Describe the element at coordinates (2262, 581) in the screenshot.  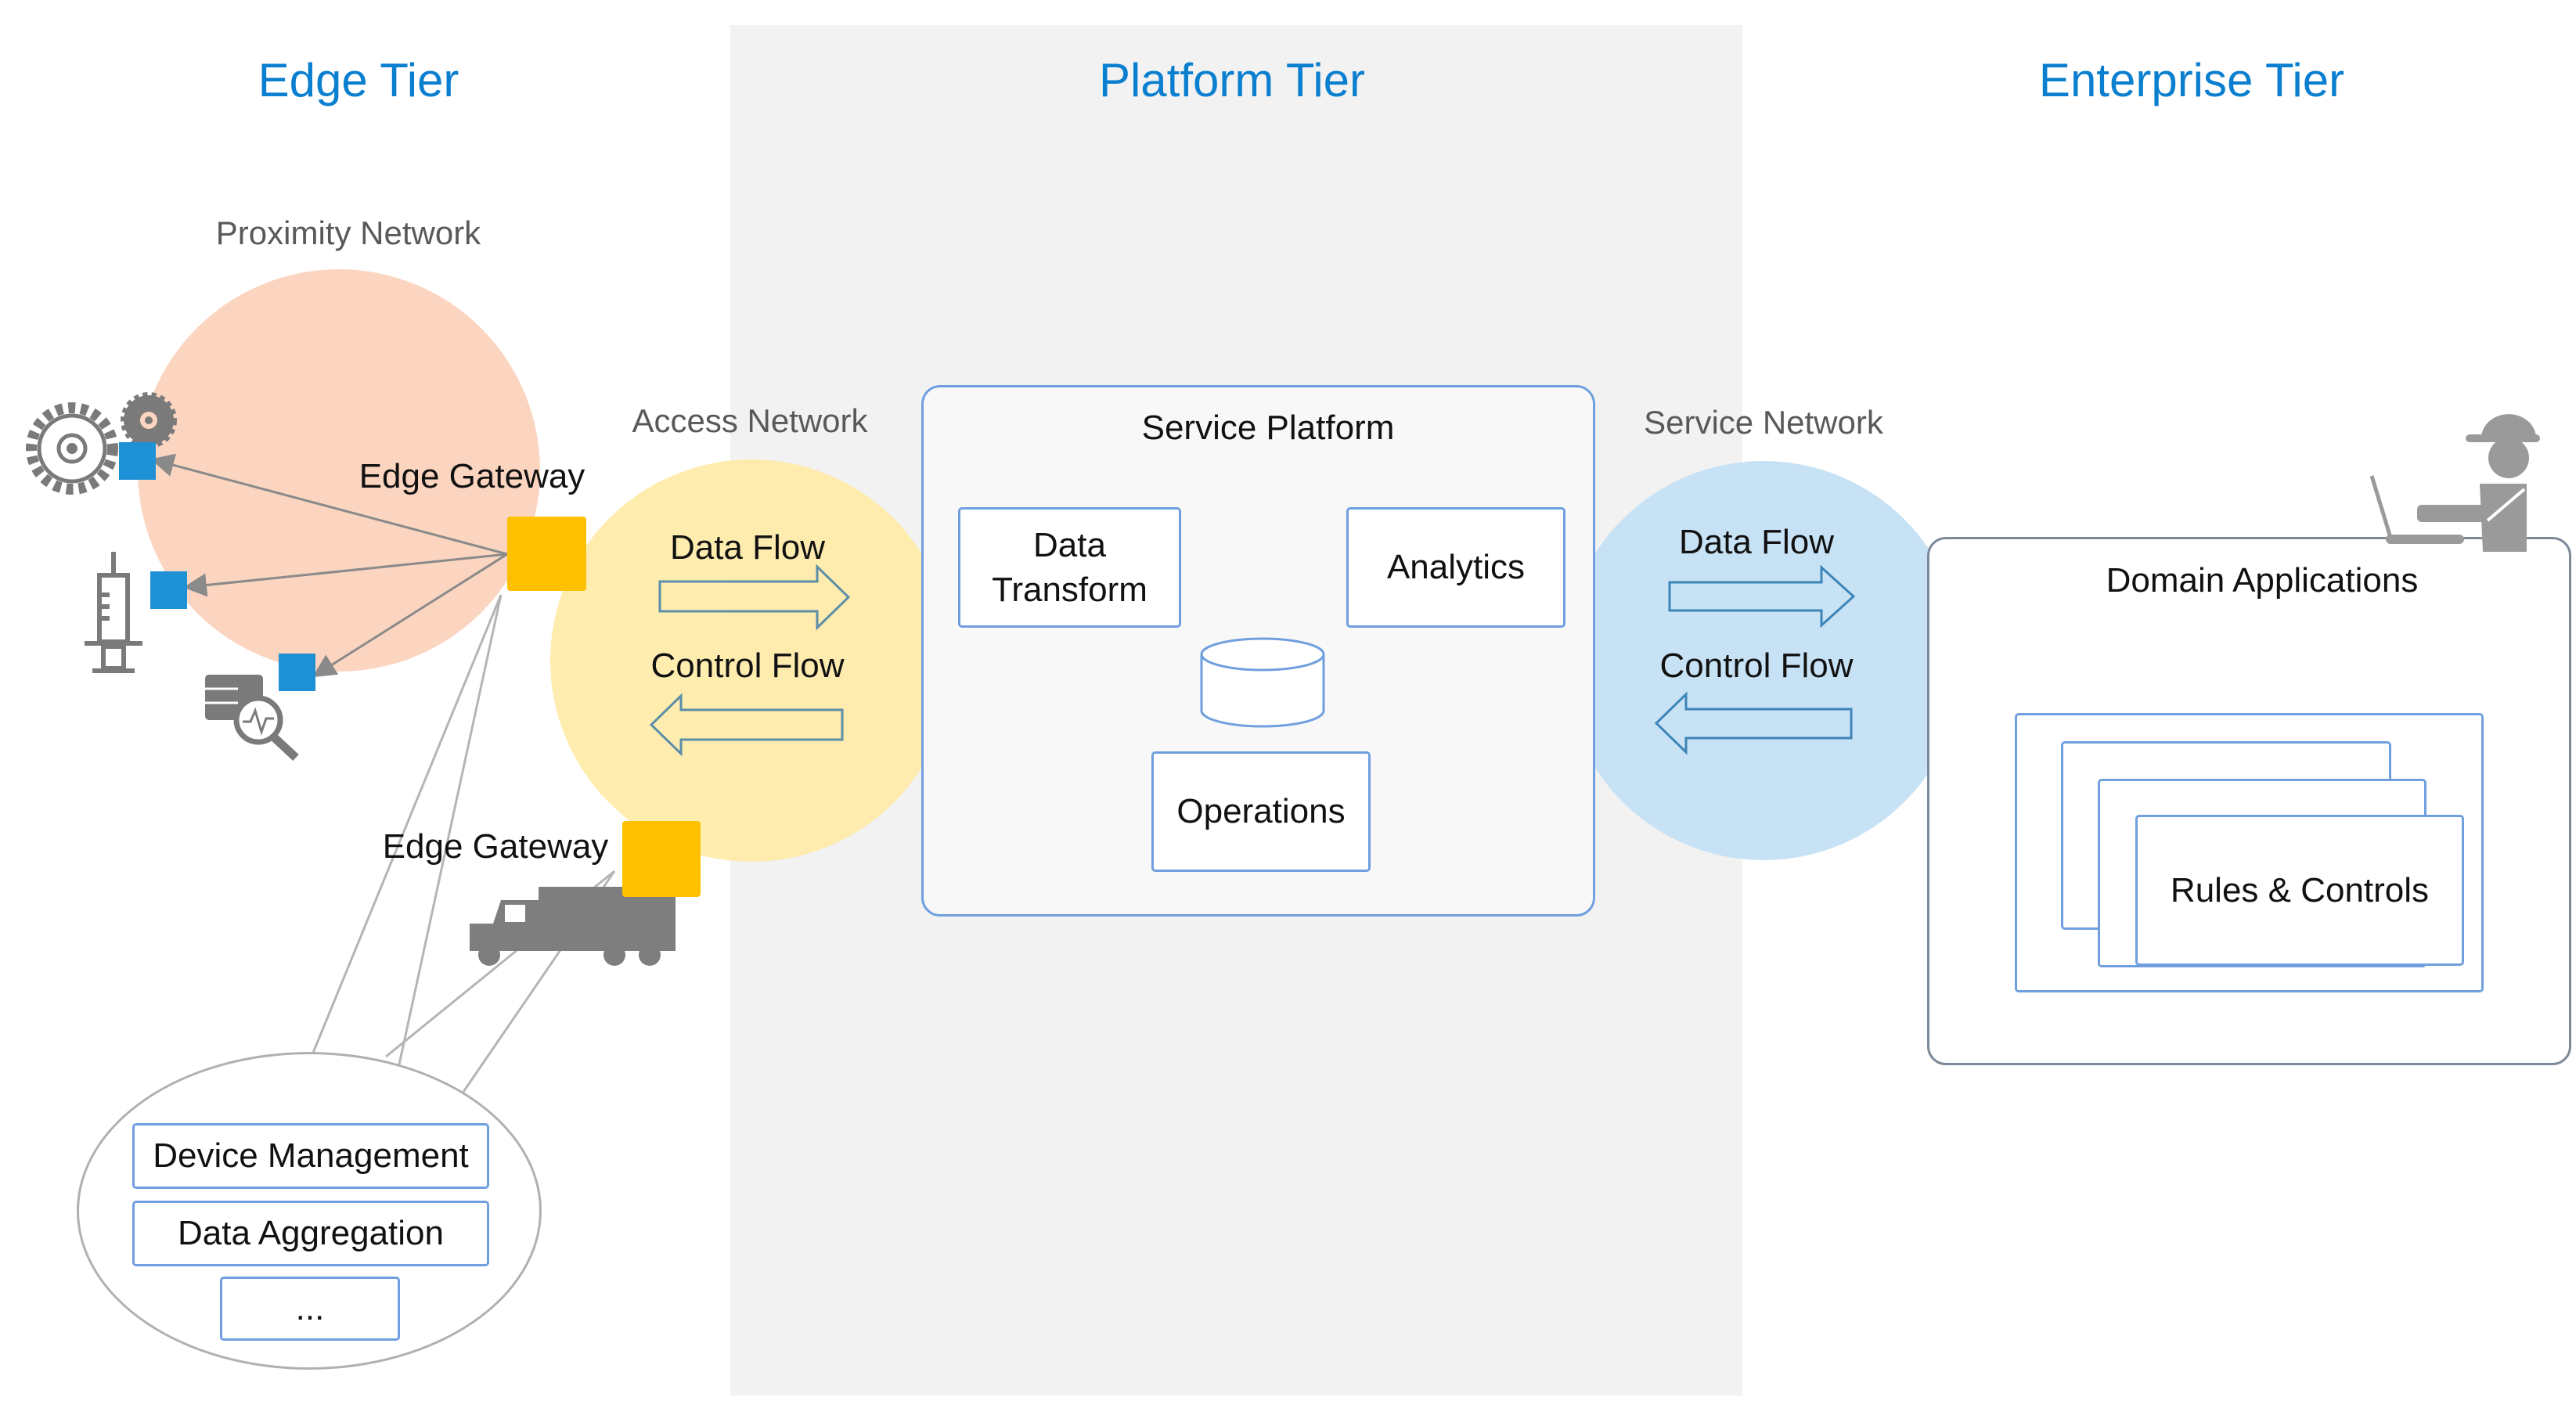
I see `domain-applications-title: Domain Applications` at that location.